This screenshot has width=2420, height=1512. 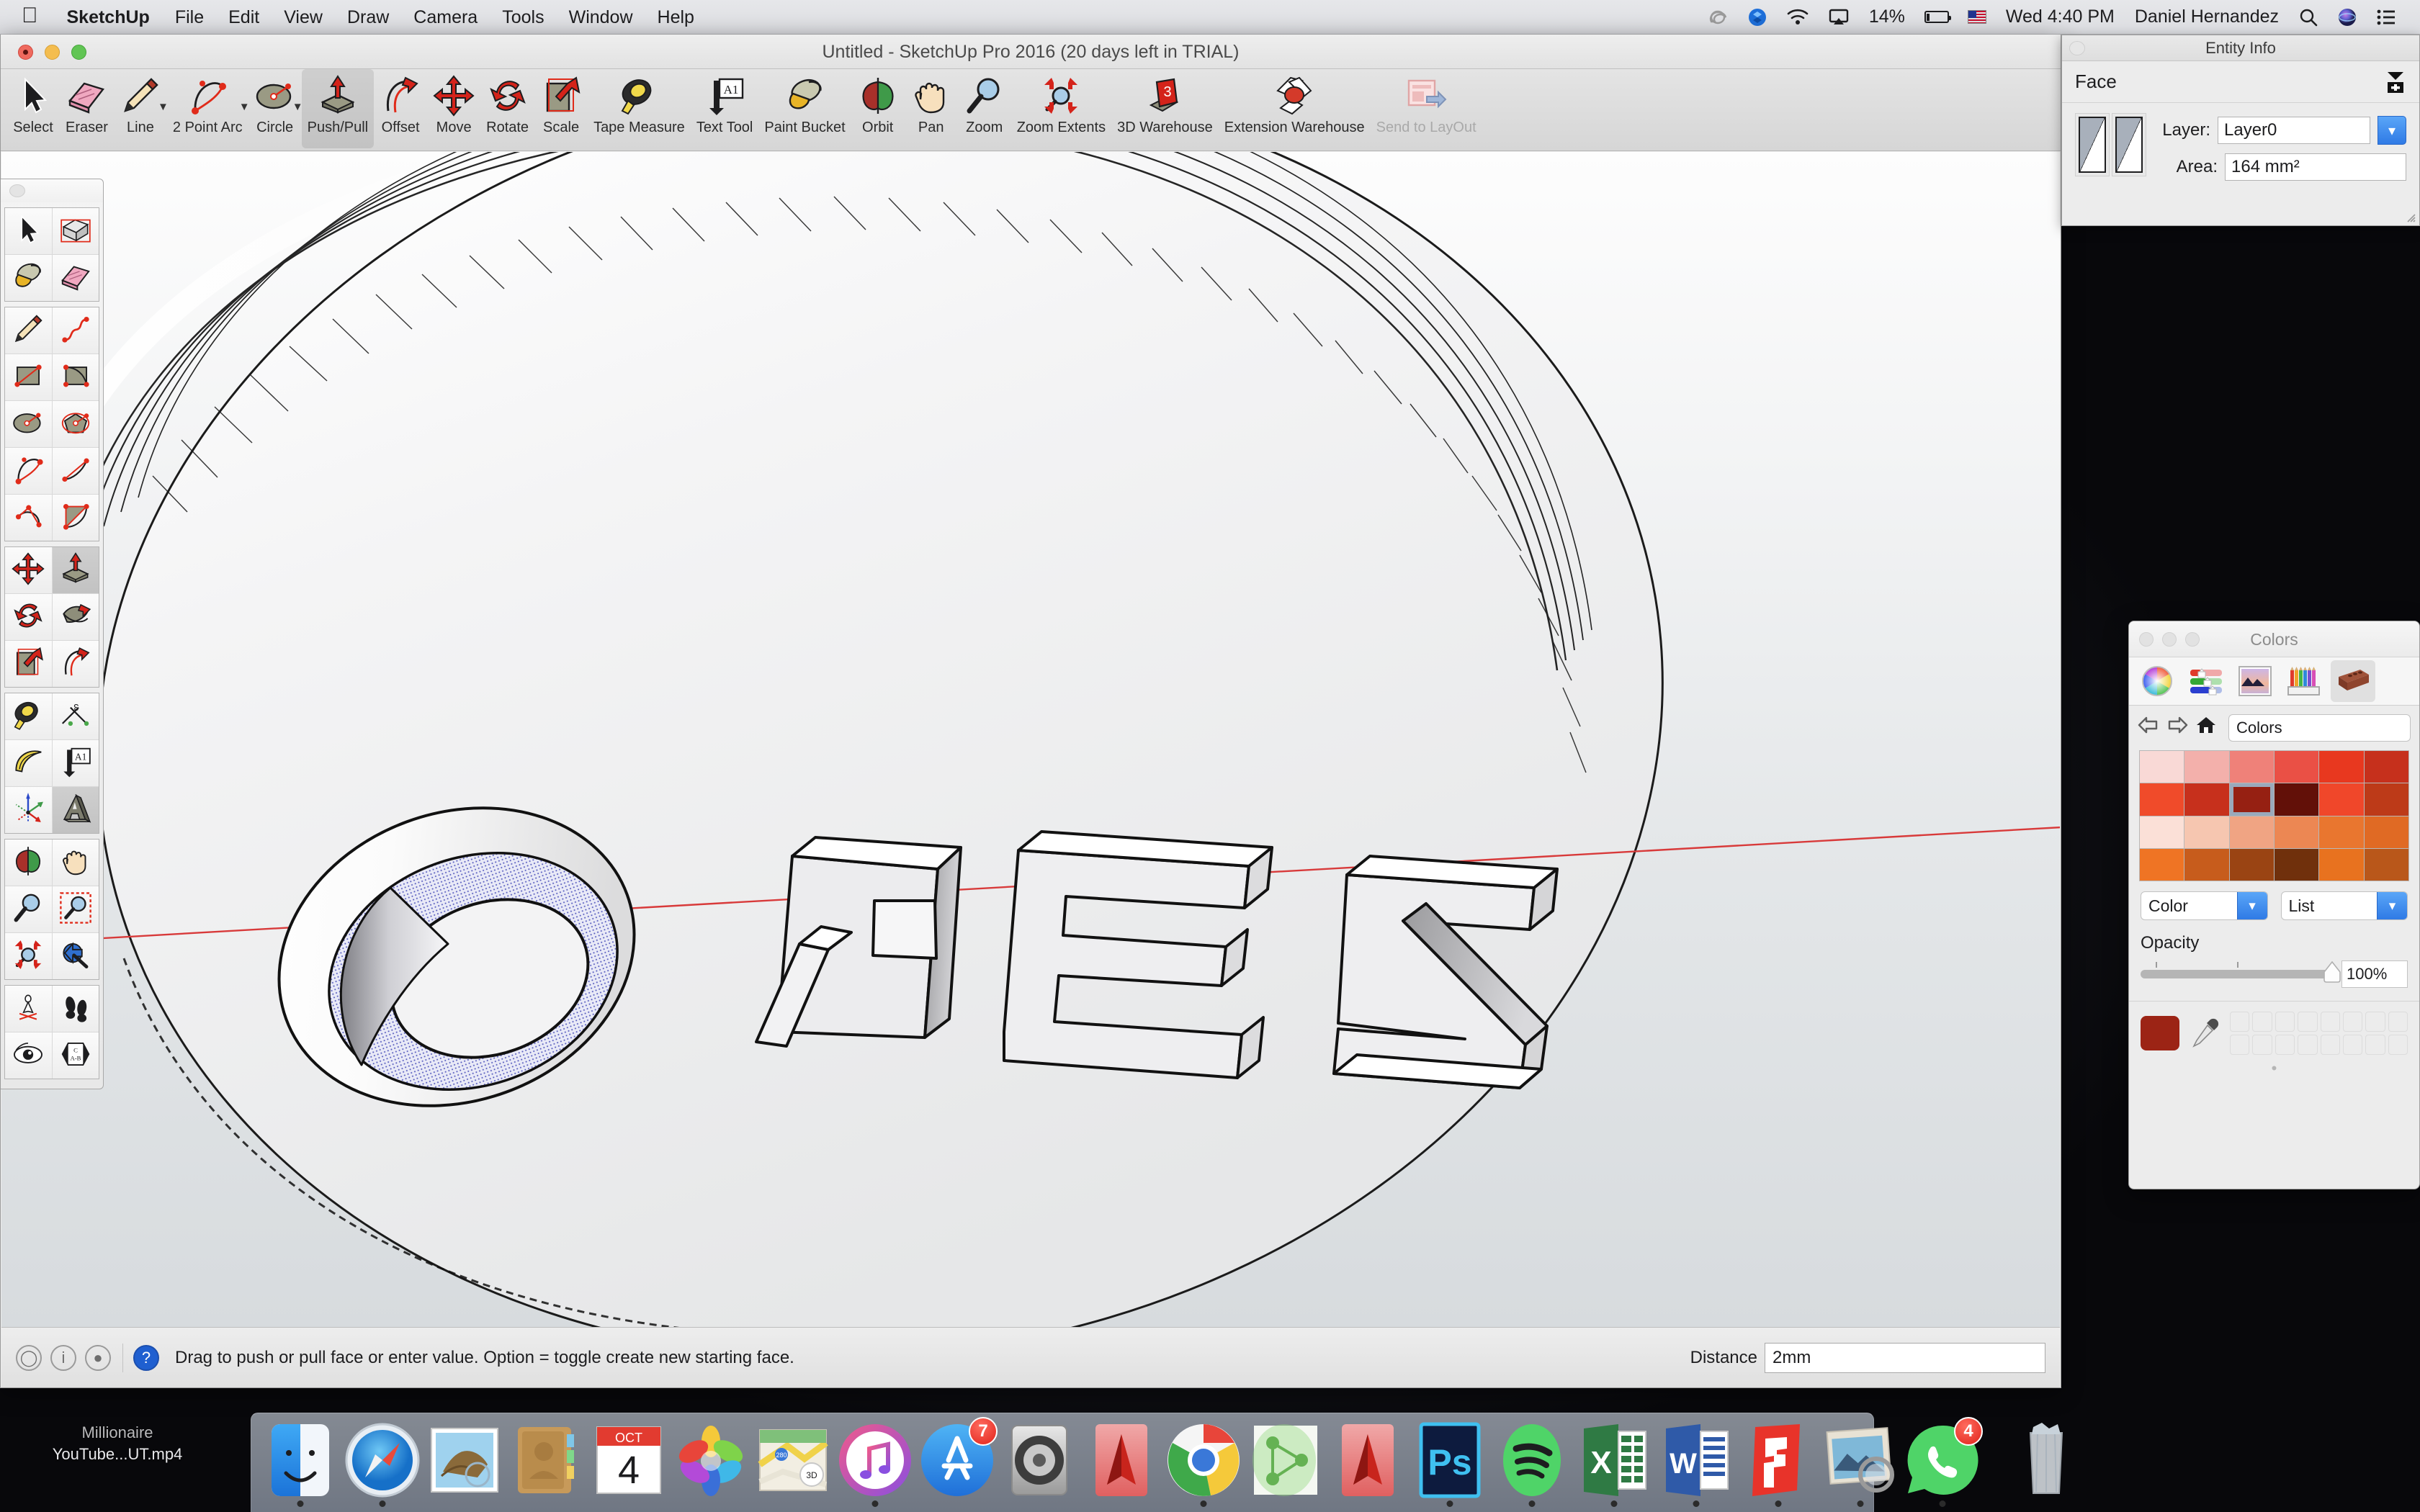 I want to click on menu-item-camera: Camera, so click(x=446, y=17).